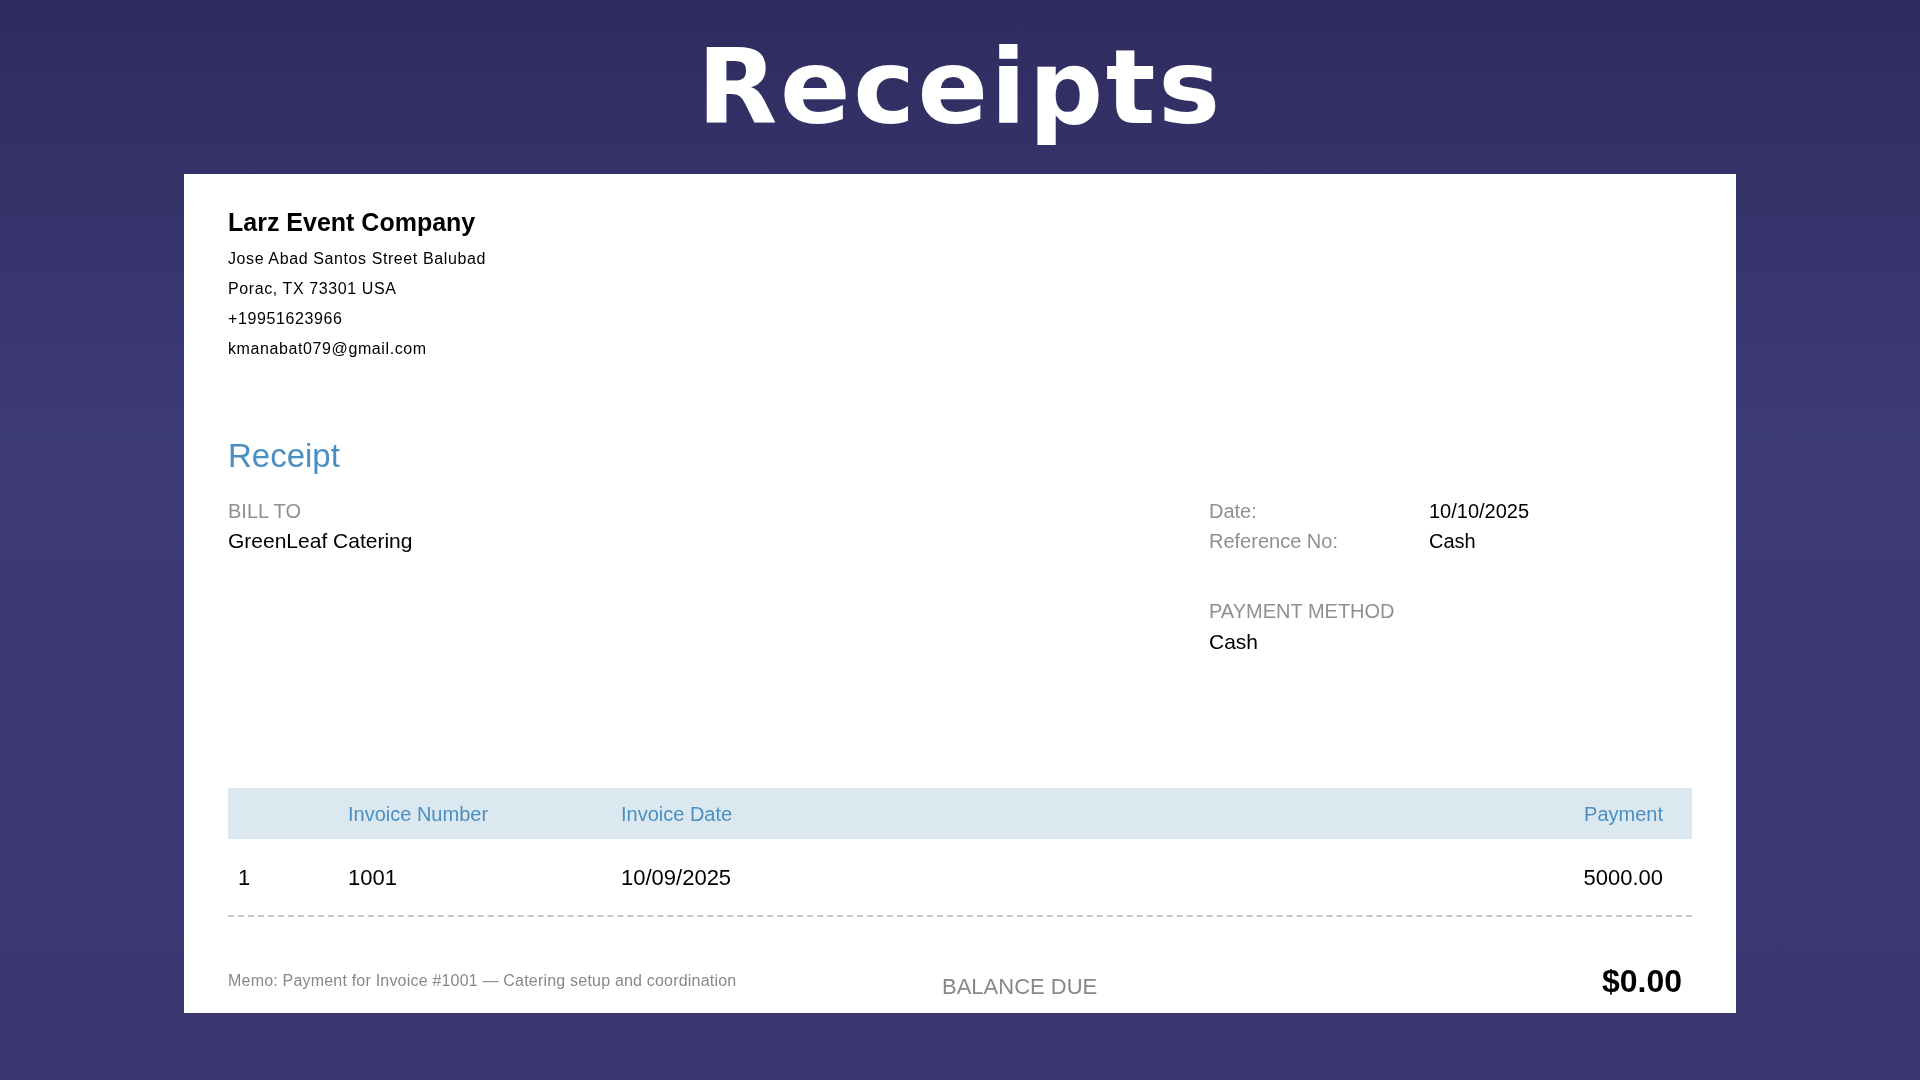 This screenshot has height=1080, width=1920. I want to click on payment-method: Cash, so click(1234, 642).